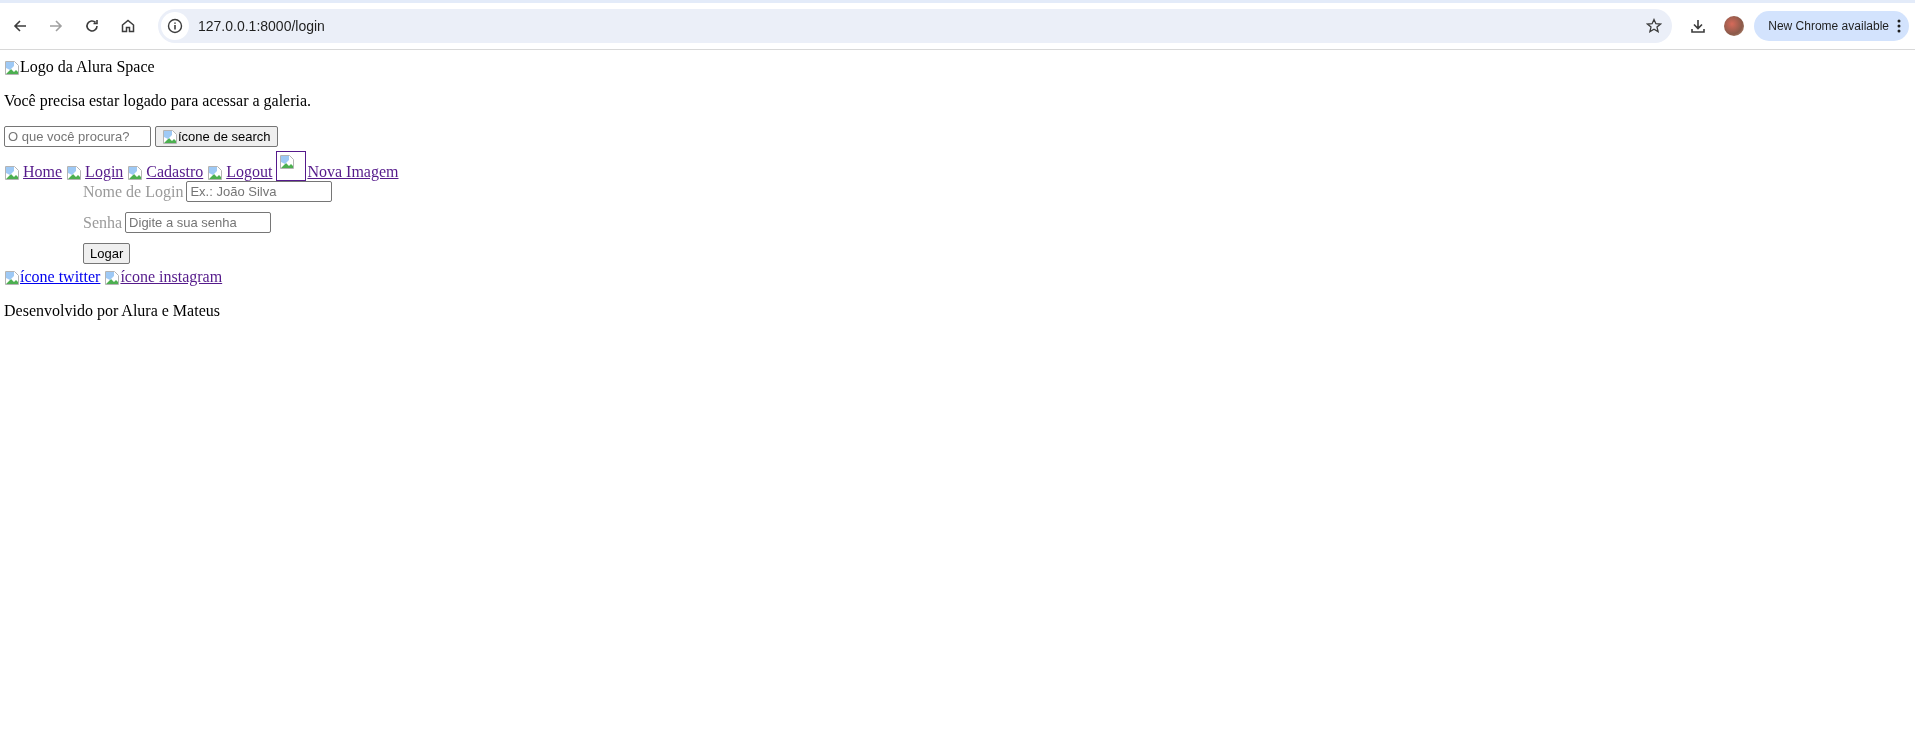  I want to click on social-link: ícone instagram, so click(163, 277).